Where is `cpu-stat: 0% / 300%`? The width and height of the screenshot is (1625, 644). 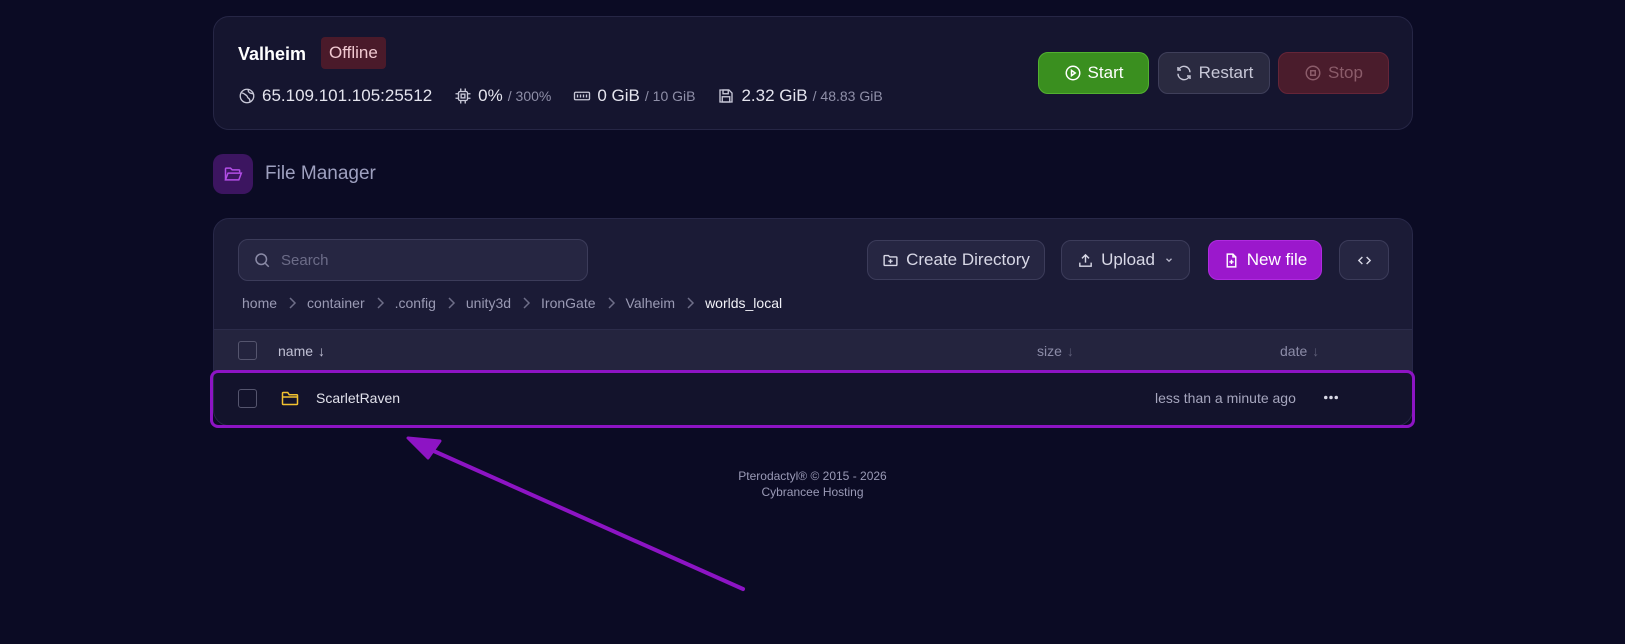 cpu-stat: 0% / 300% is located at coordinates (502, 96).